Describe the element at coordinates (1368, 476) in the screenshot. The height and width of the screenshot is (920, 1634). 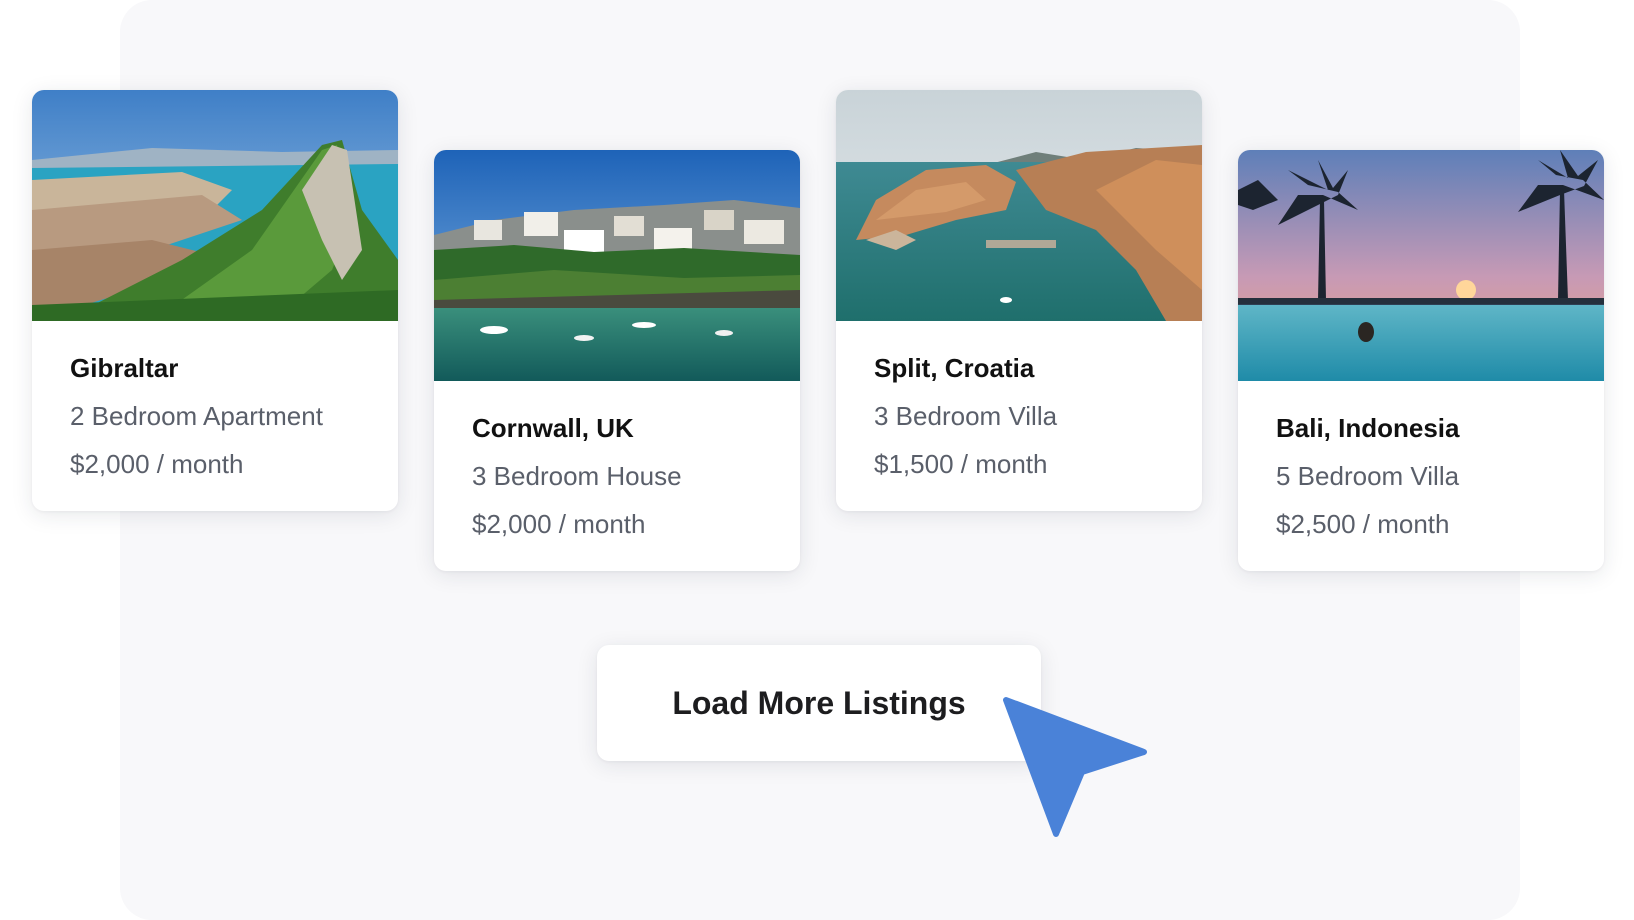
I see `listing-type: 5 Bedroom Villa` at that location.